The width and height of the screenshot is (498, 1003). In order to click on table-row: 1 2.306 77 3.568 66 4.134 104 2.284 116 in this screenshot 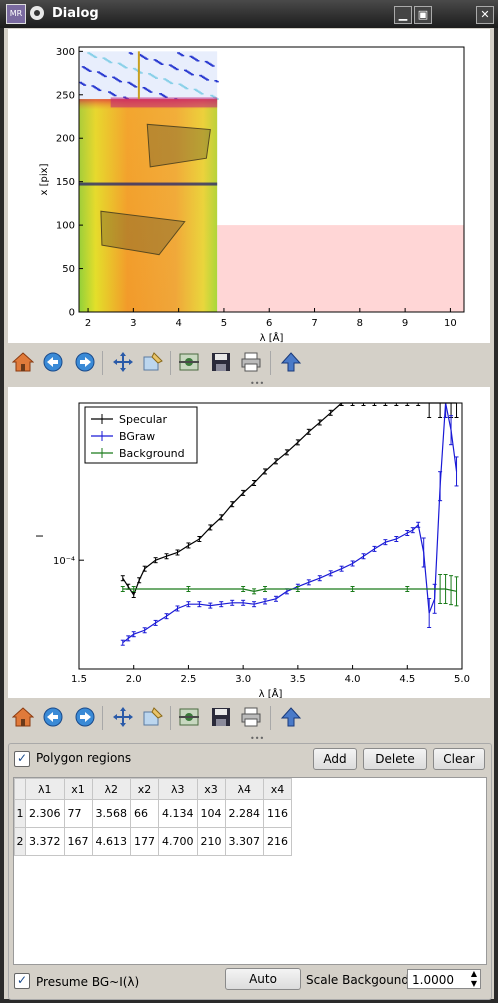, I will do `click(153, 813)`.